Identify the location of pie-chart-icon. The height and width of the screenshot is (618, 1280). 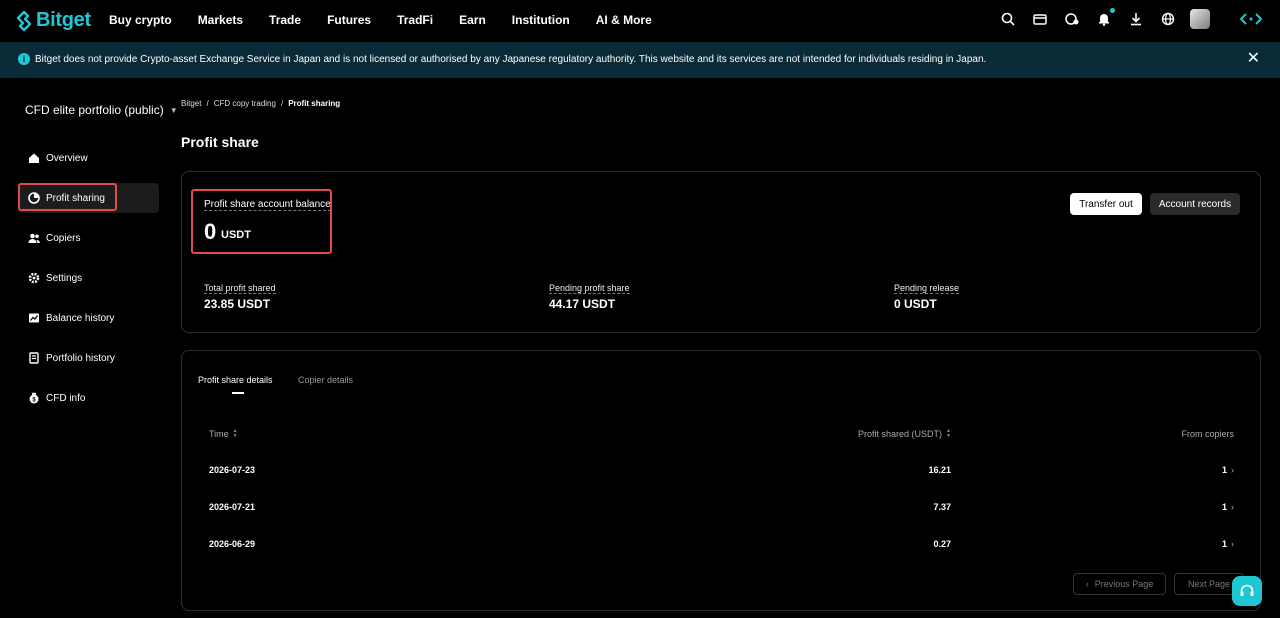
(34, 198).